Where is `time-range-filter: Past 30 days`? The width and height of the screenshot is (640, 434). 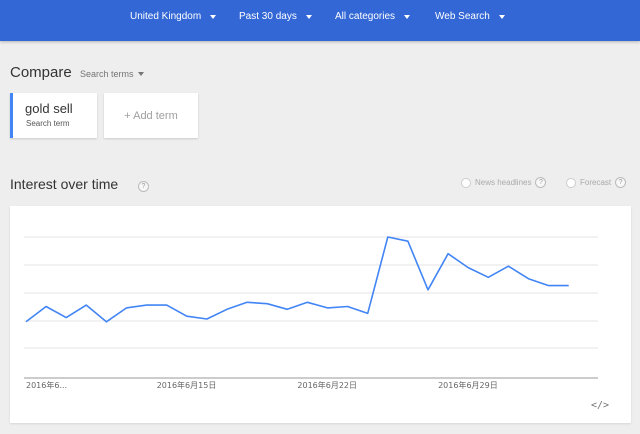 time-range-filter: Past 30 days is located at coordinates (275, 16).